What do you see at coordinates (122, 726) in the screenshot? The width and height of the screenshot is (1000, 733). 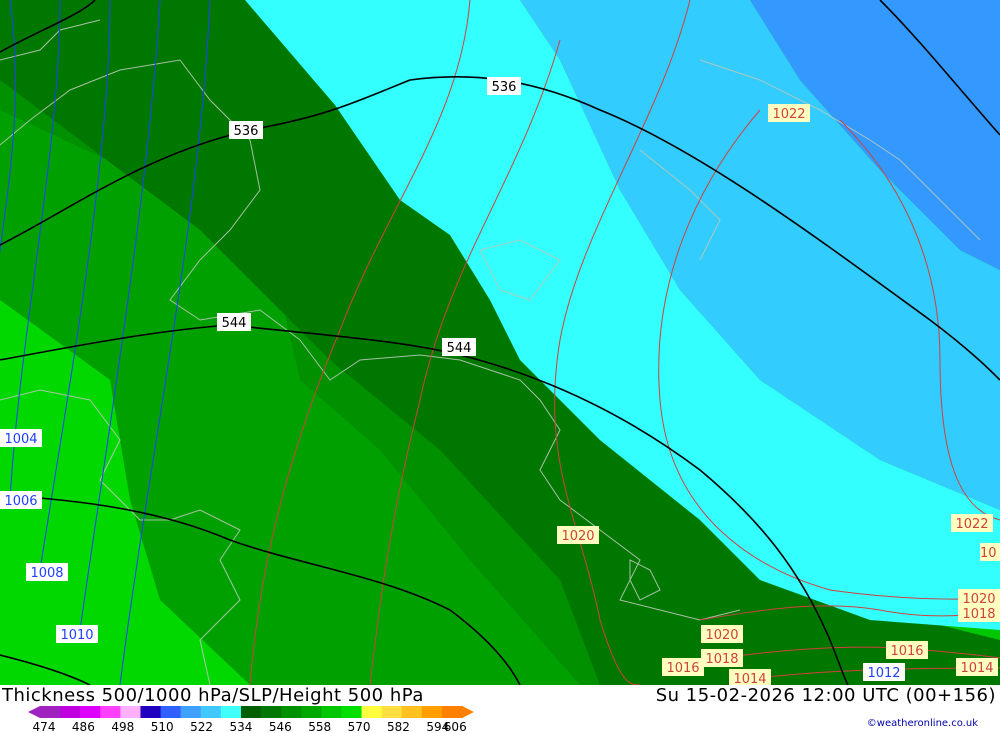 I see `legend-tick-label: 498` at bounding box center [122, 726].